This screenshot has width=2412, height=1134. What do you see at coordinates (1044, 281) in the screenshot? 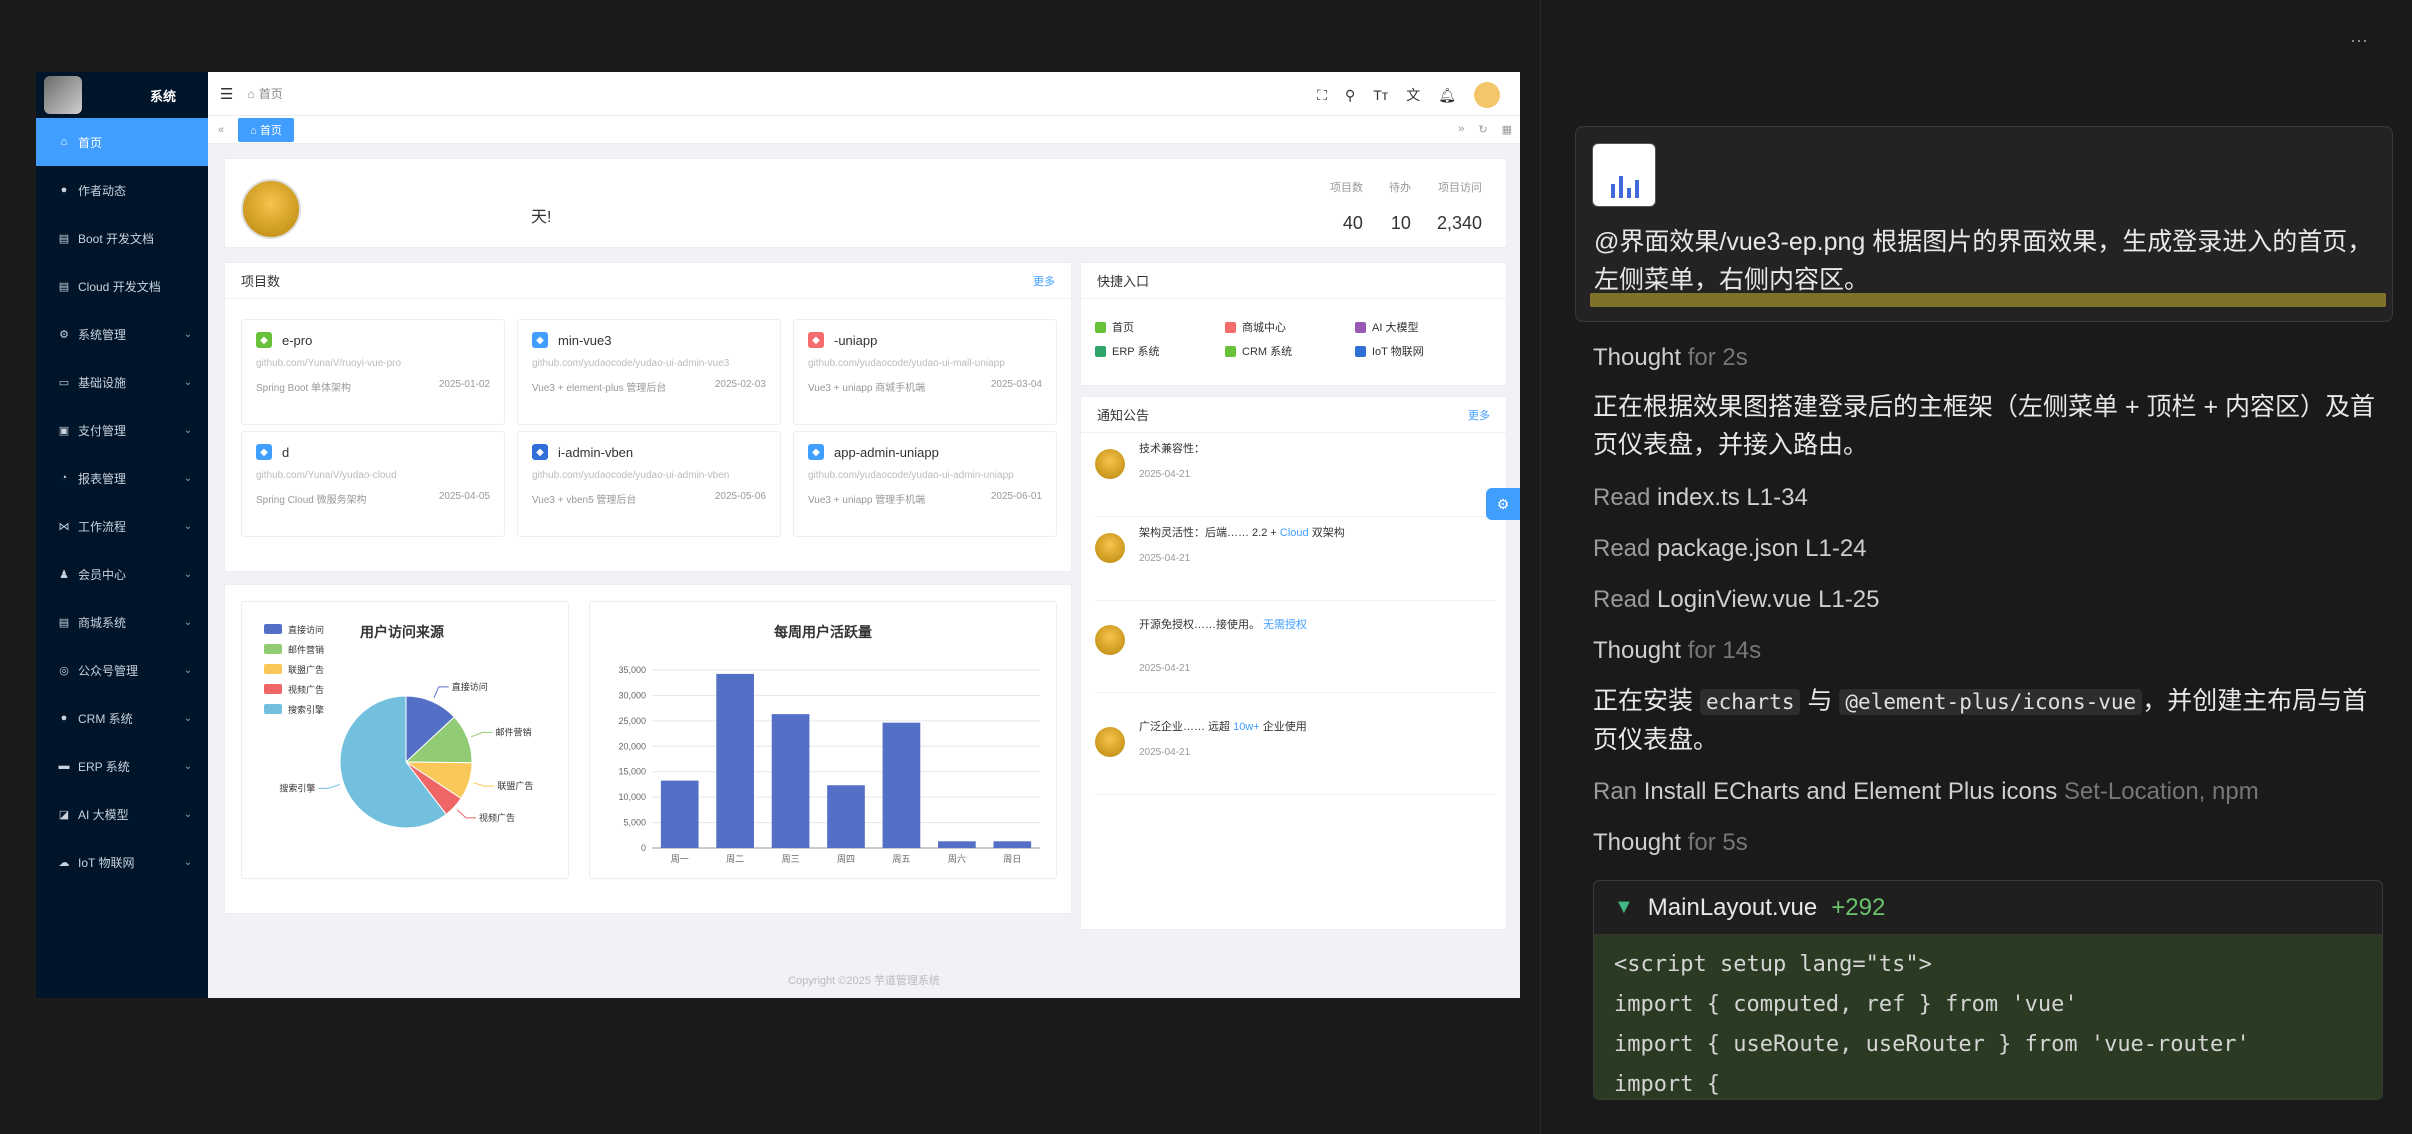
I see `projects-more-link: 更多` at bounding box center [1044, 281].